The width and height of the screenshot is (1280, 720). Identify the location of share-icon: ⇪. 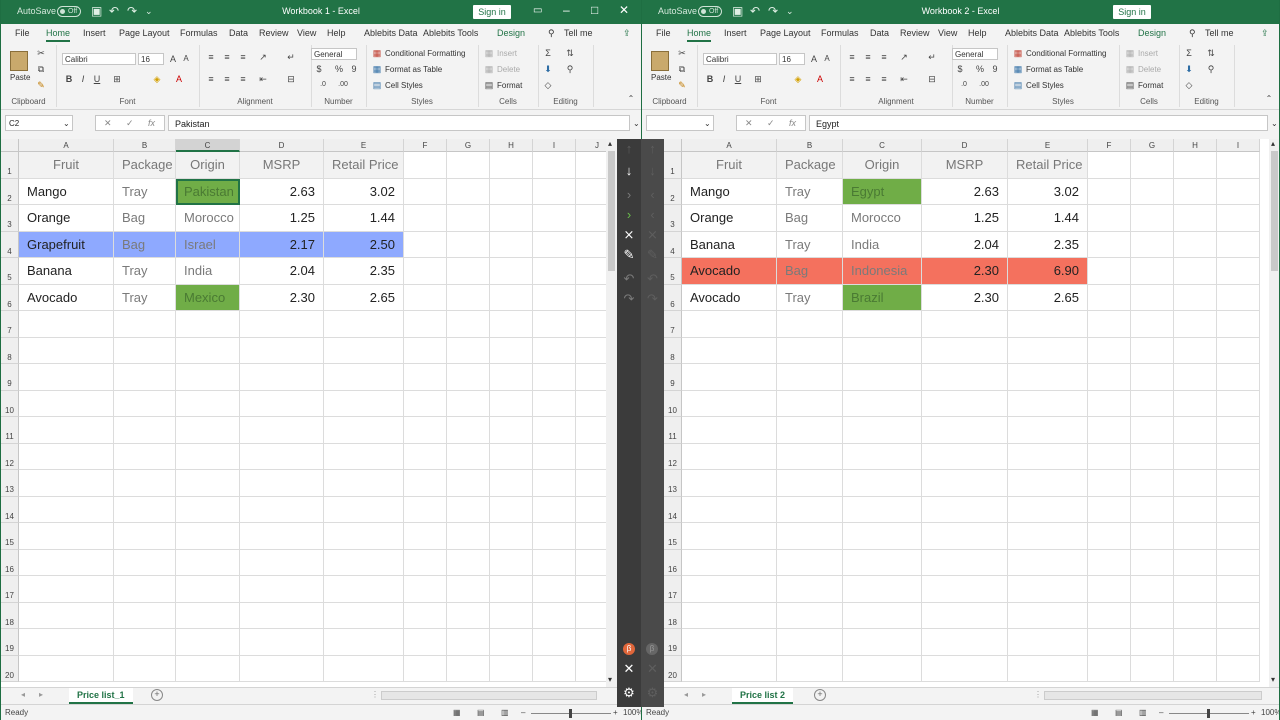
(627, 33).